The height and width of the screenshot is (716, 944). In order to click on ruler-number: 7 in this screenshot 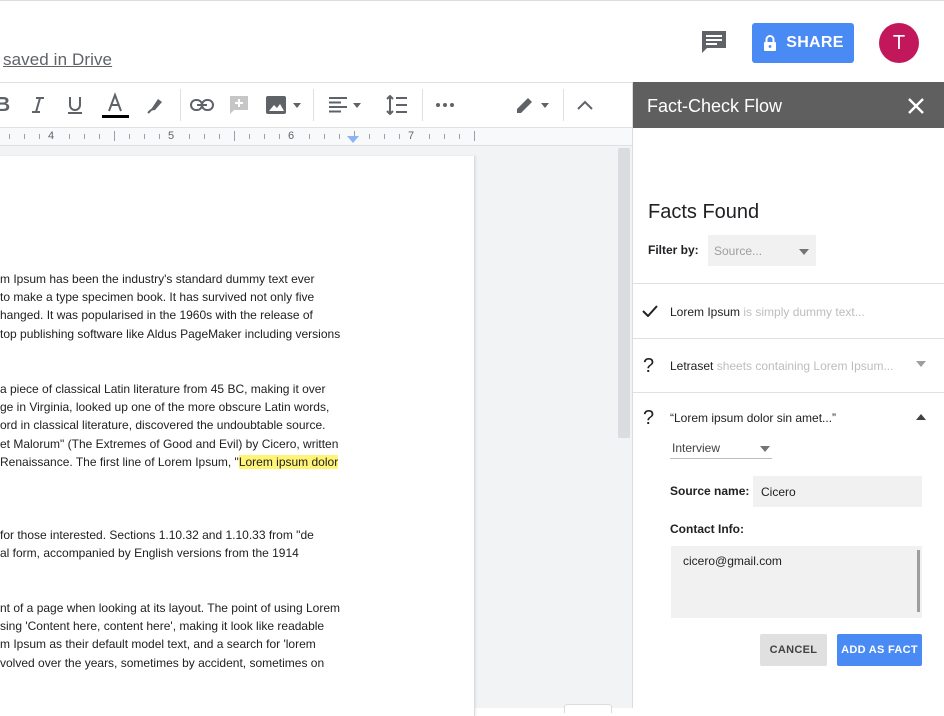, I will do `click(411, 136)`.